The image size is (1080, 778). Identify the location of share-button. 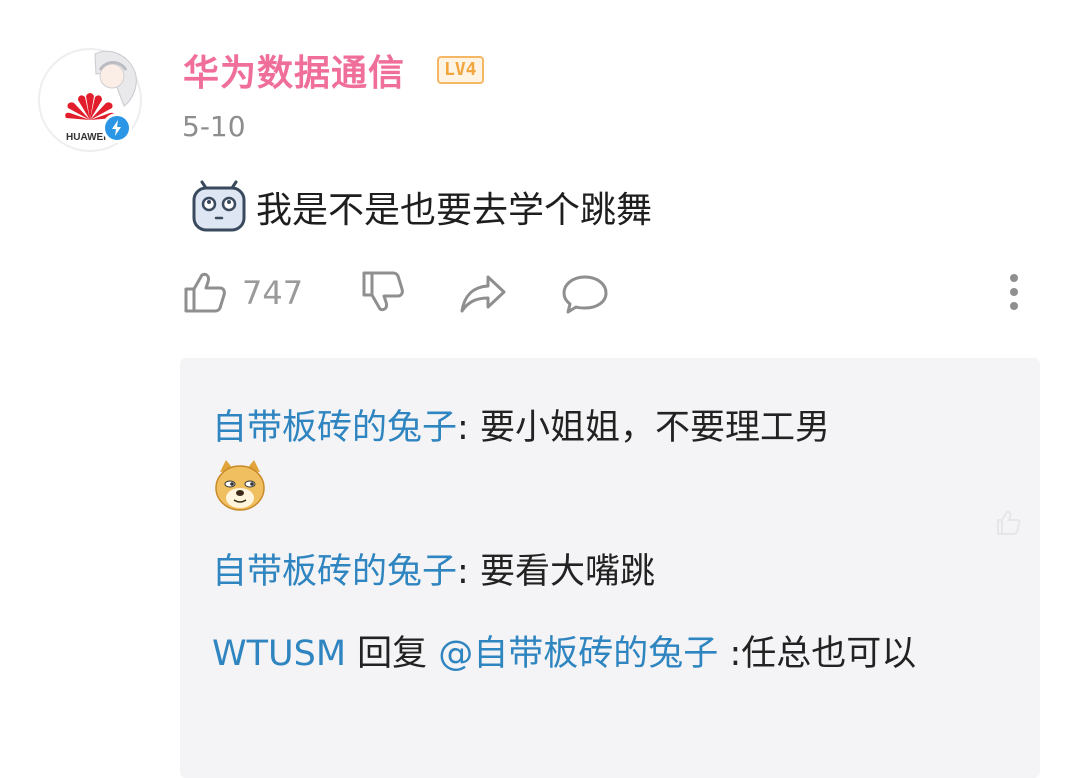
(484, 293).